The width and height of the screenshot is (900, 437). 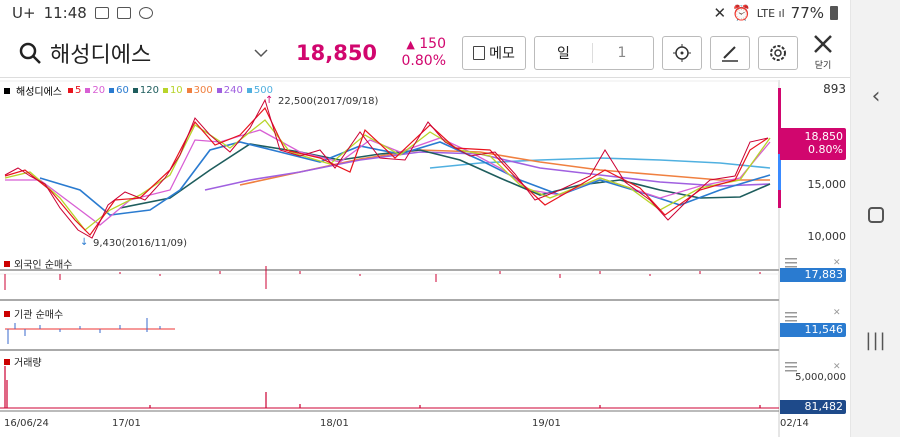 What do you see at coordinates (24, 13) in the screenshot?
I see `carrier-label: U+` at bounding box center [24, 13].